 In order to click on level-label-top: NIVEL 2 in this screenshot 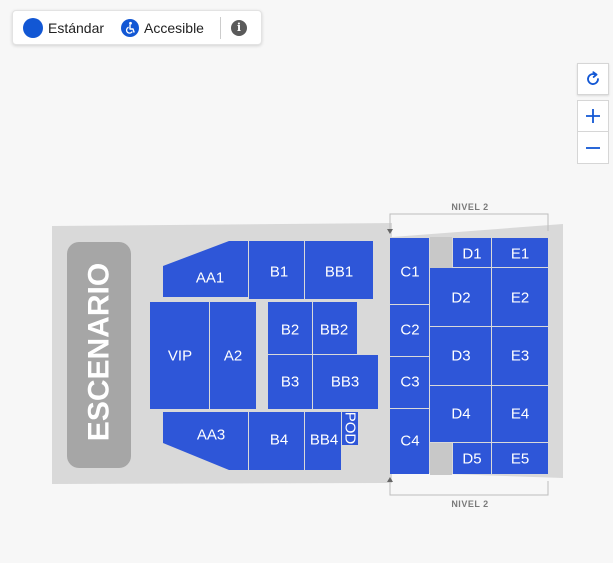, I will do `click(469, 207)`.